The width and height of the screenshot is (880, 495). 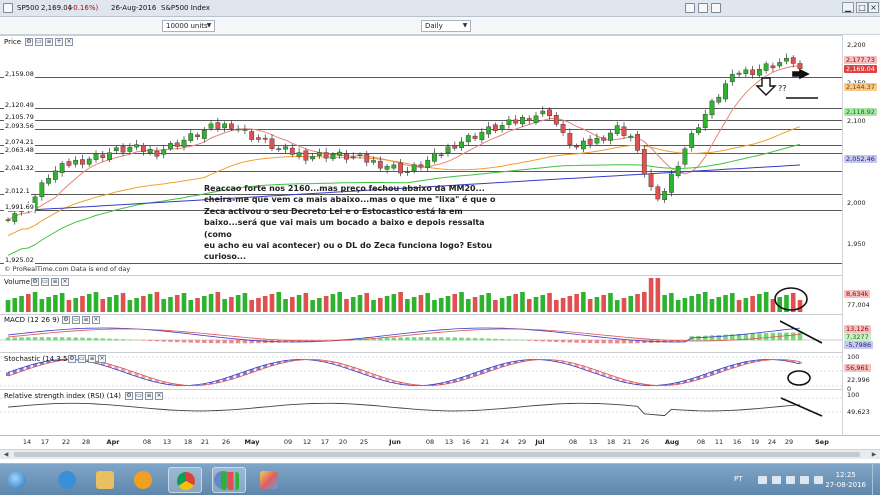 I want to click on level-label: 2,120.49, so click(x=19, y=104).